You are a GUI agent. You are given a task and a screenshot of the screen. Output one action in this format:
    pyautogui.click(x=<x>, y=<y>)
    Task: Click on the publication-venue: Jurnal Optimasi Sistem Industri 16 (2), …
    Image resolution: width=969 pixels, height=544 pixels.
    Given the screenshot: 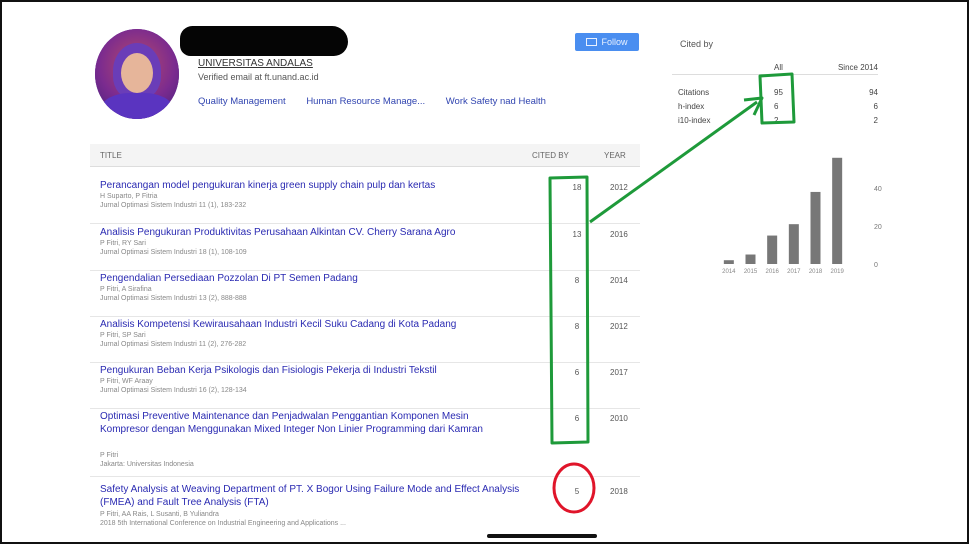 What is the action you would take?
    pyautogui.click(x=173, y=390)
    